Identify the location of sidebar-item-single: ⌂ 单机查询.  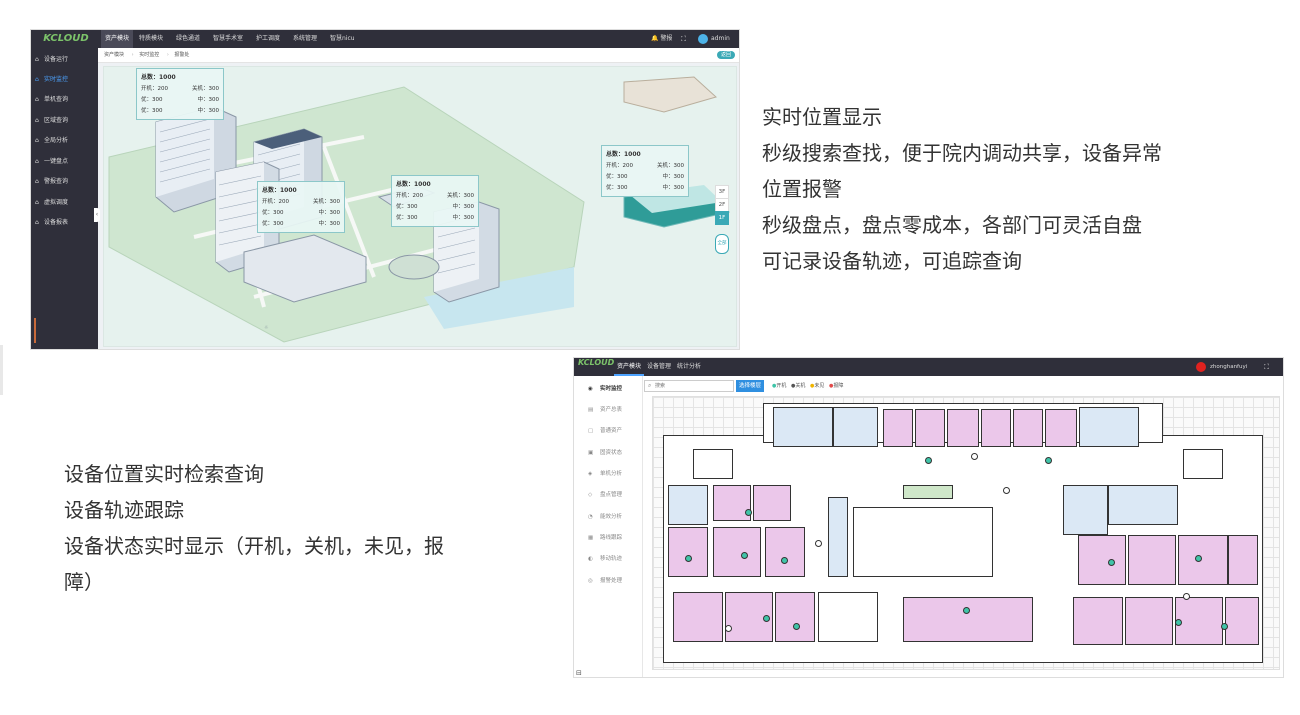
(66, 100).